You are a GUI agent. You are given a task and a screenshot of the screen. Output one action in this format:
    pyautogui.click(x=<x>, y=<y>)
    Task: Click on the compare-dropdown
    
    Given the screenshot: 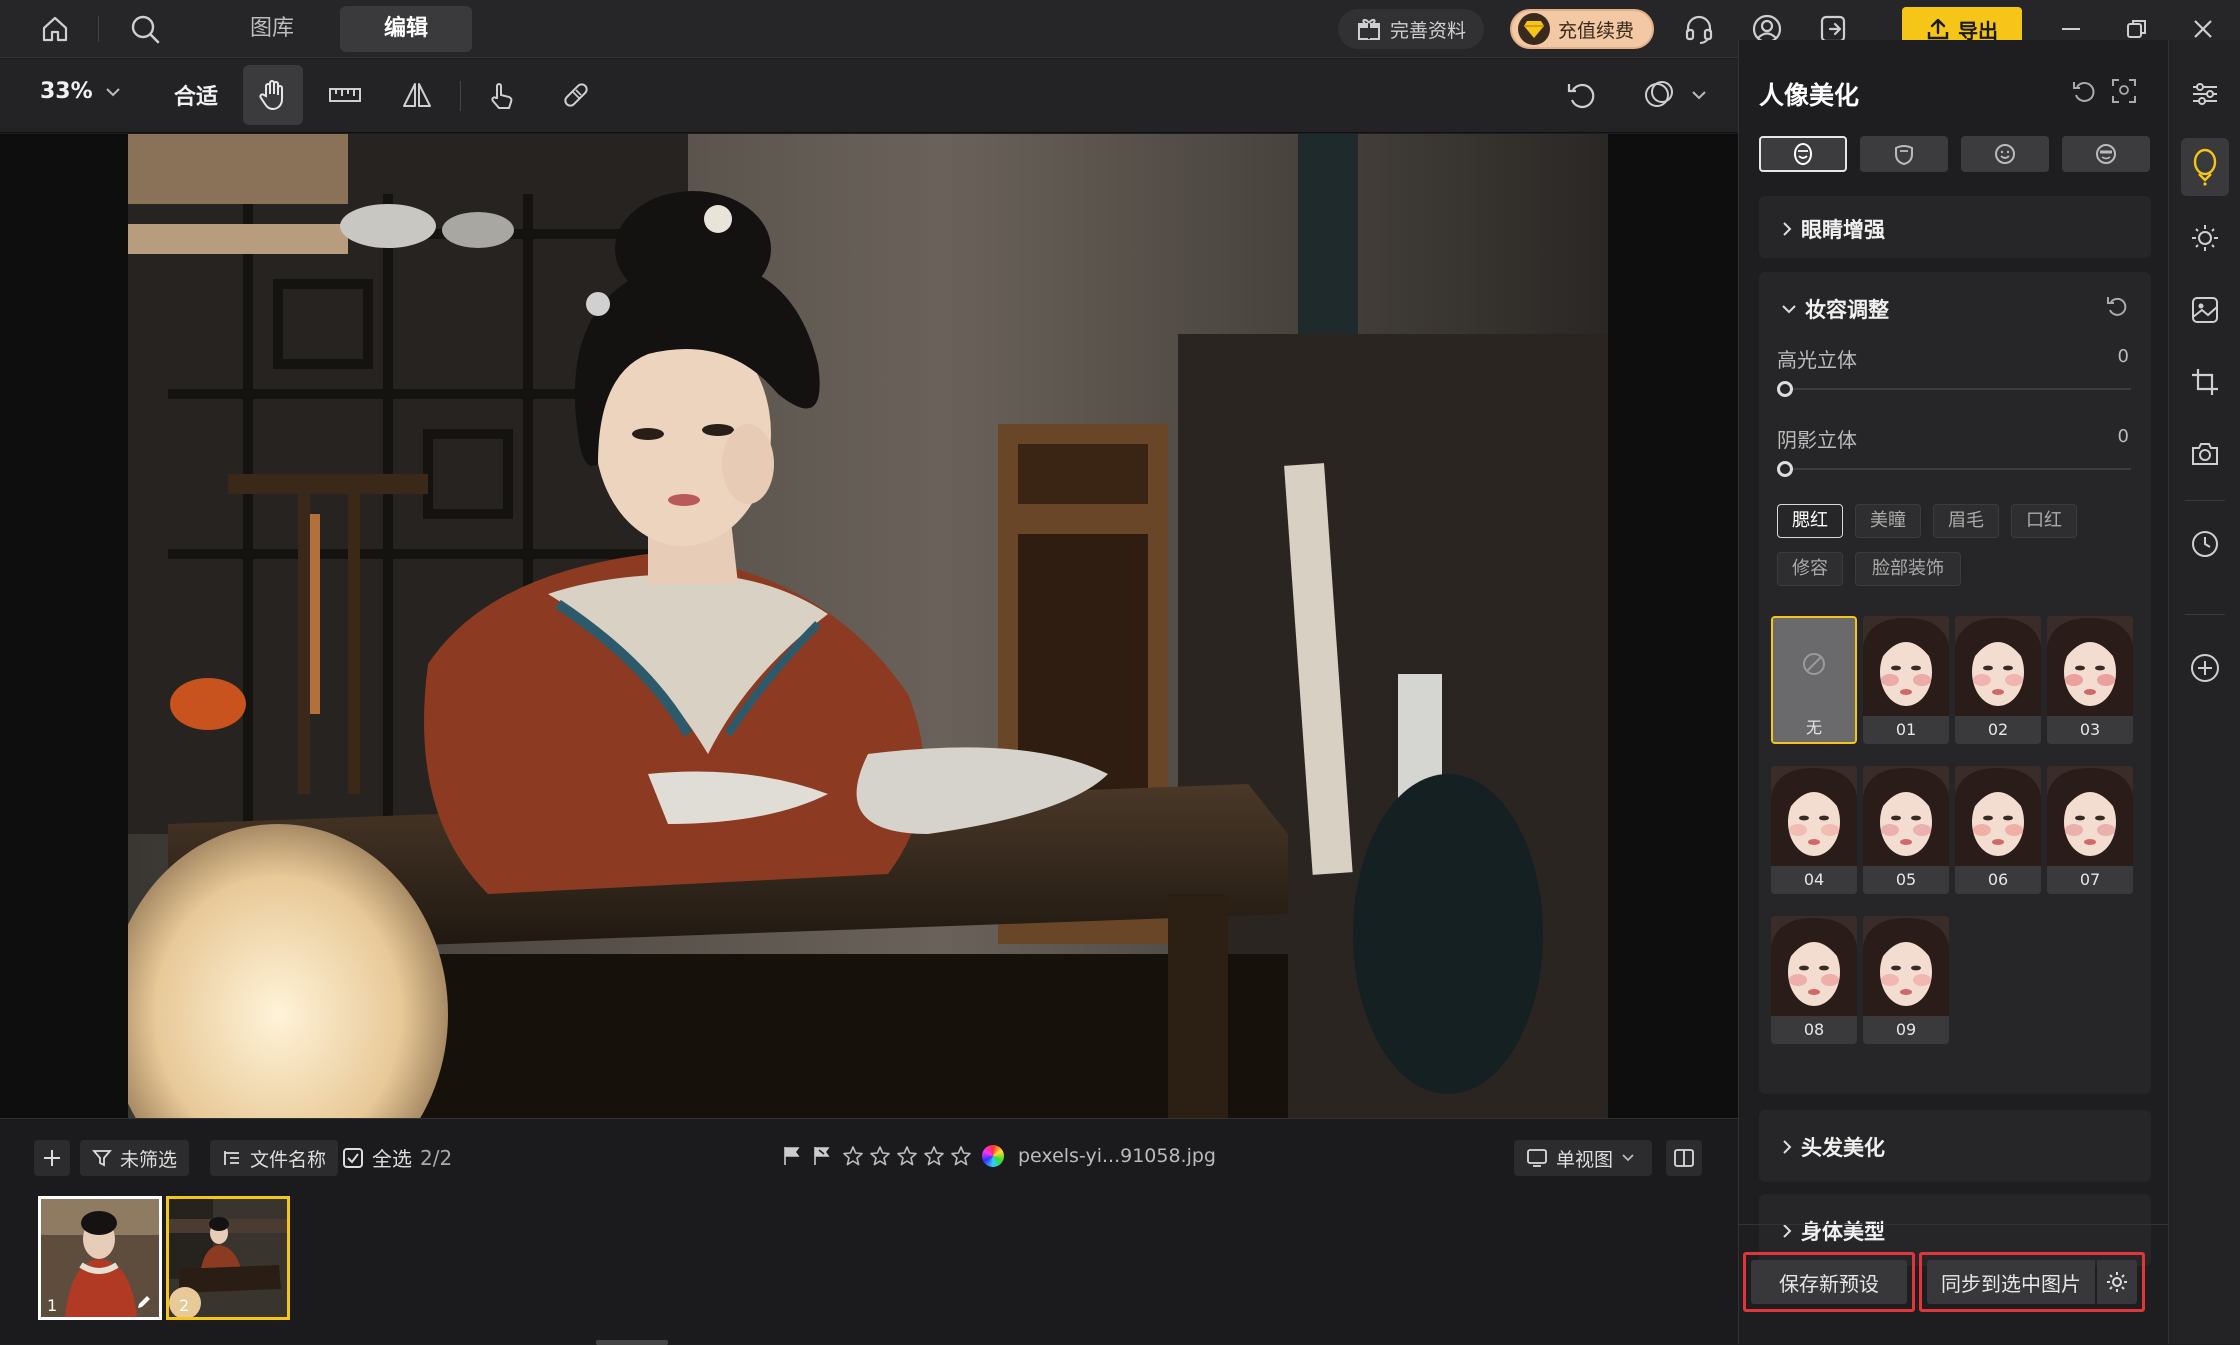 What is the action you would take?
    pyautogui.click(x=1674, y=95)
    